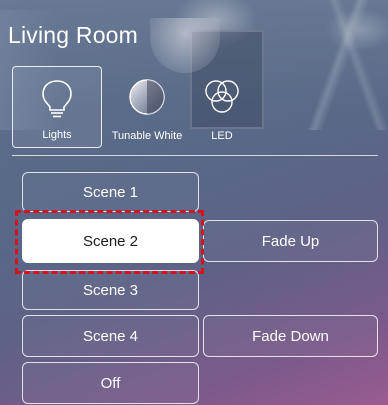  Describe the element at coordinates (195, 155) in the screenshot. I see `section-divider` at that location.